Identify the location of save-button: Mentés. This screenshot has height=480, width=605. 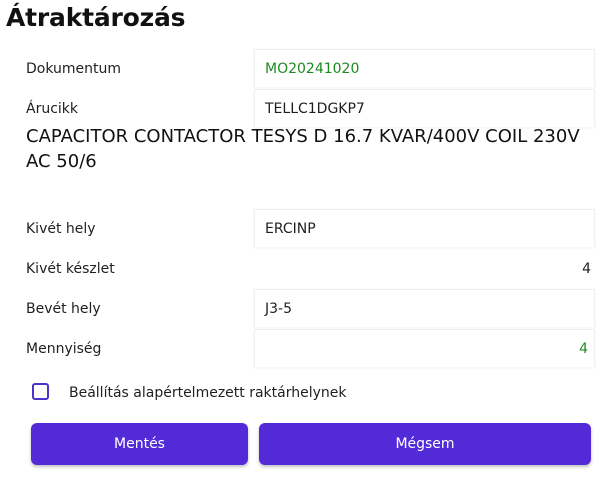
(139, 444).